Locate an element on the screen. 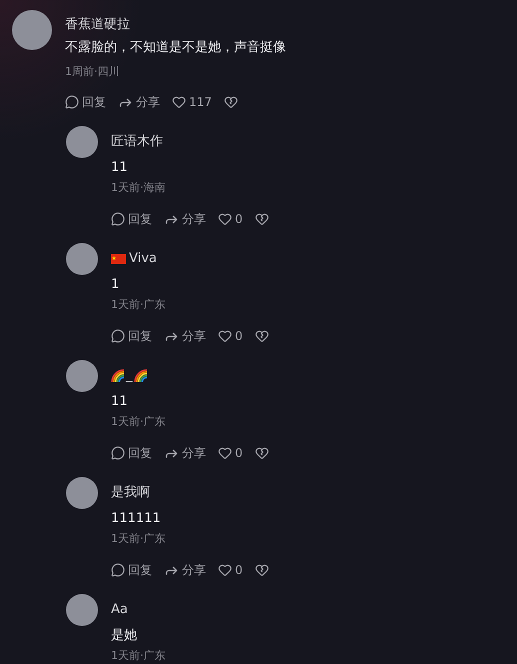 This screenshot has width=517, height=664. comment-text: 1 is located at coordinates (115, 285).